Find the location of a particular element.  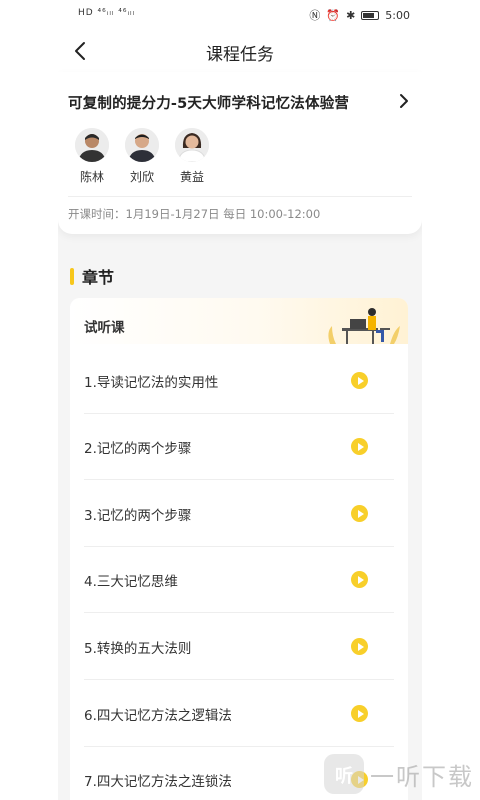

battery-icon is located at coordinates (370, 15).